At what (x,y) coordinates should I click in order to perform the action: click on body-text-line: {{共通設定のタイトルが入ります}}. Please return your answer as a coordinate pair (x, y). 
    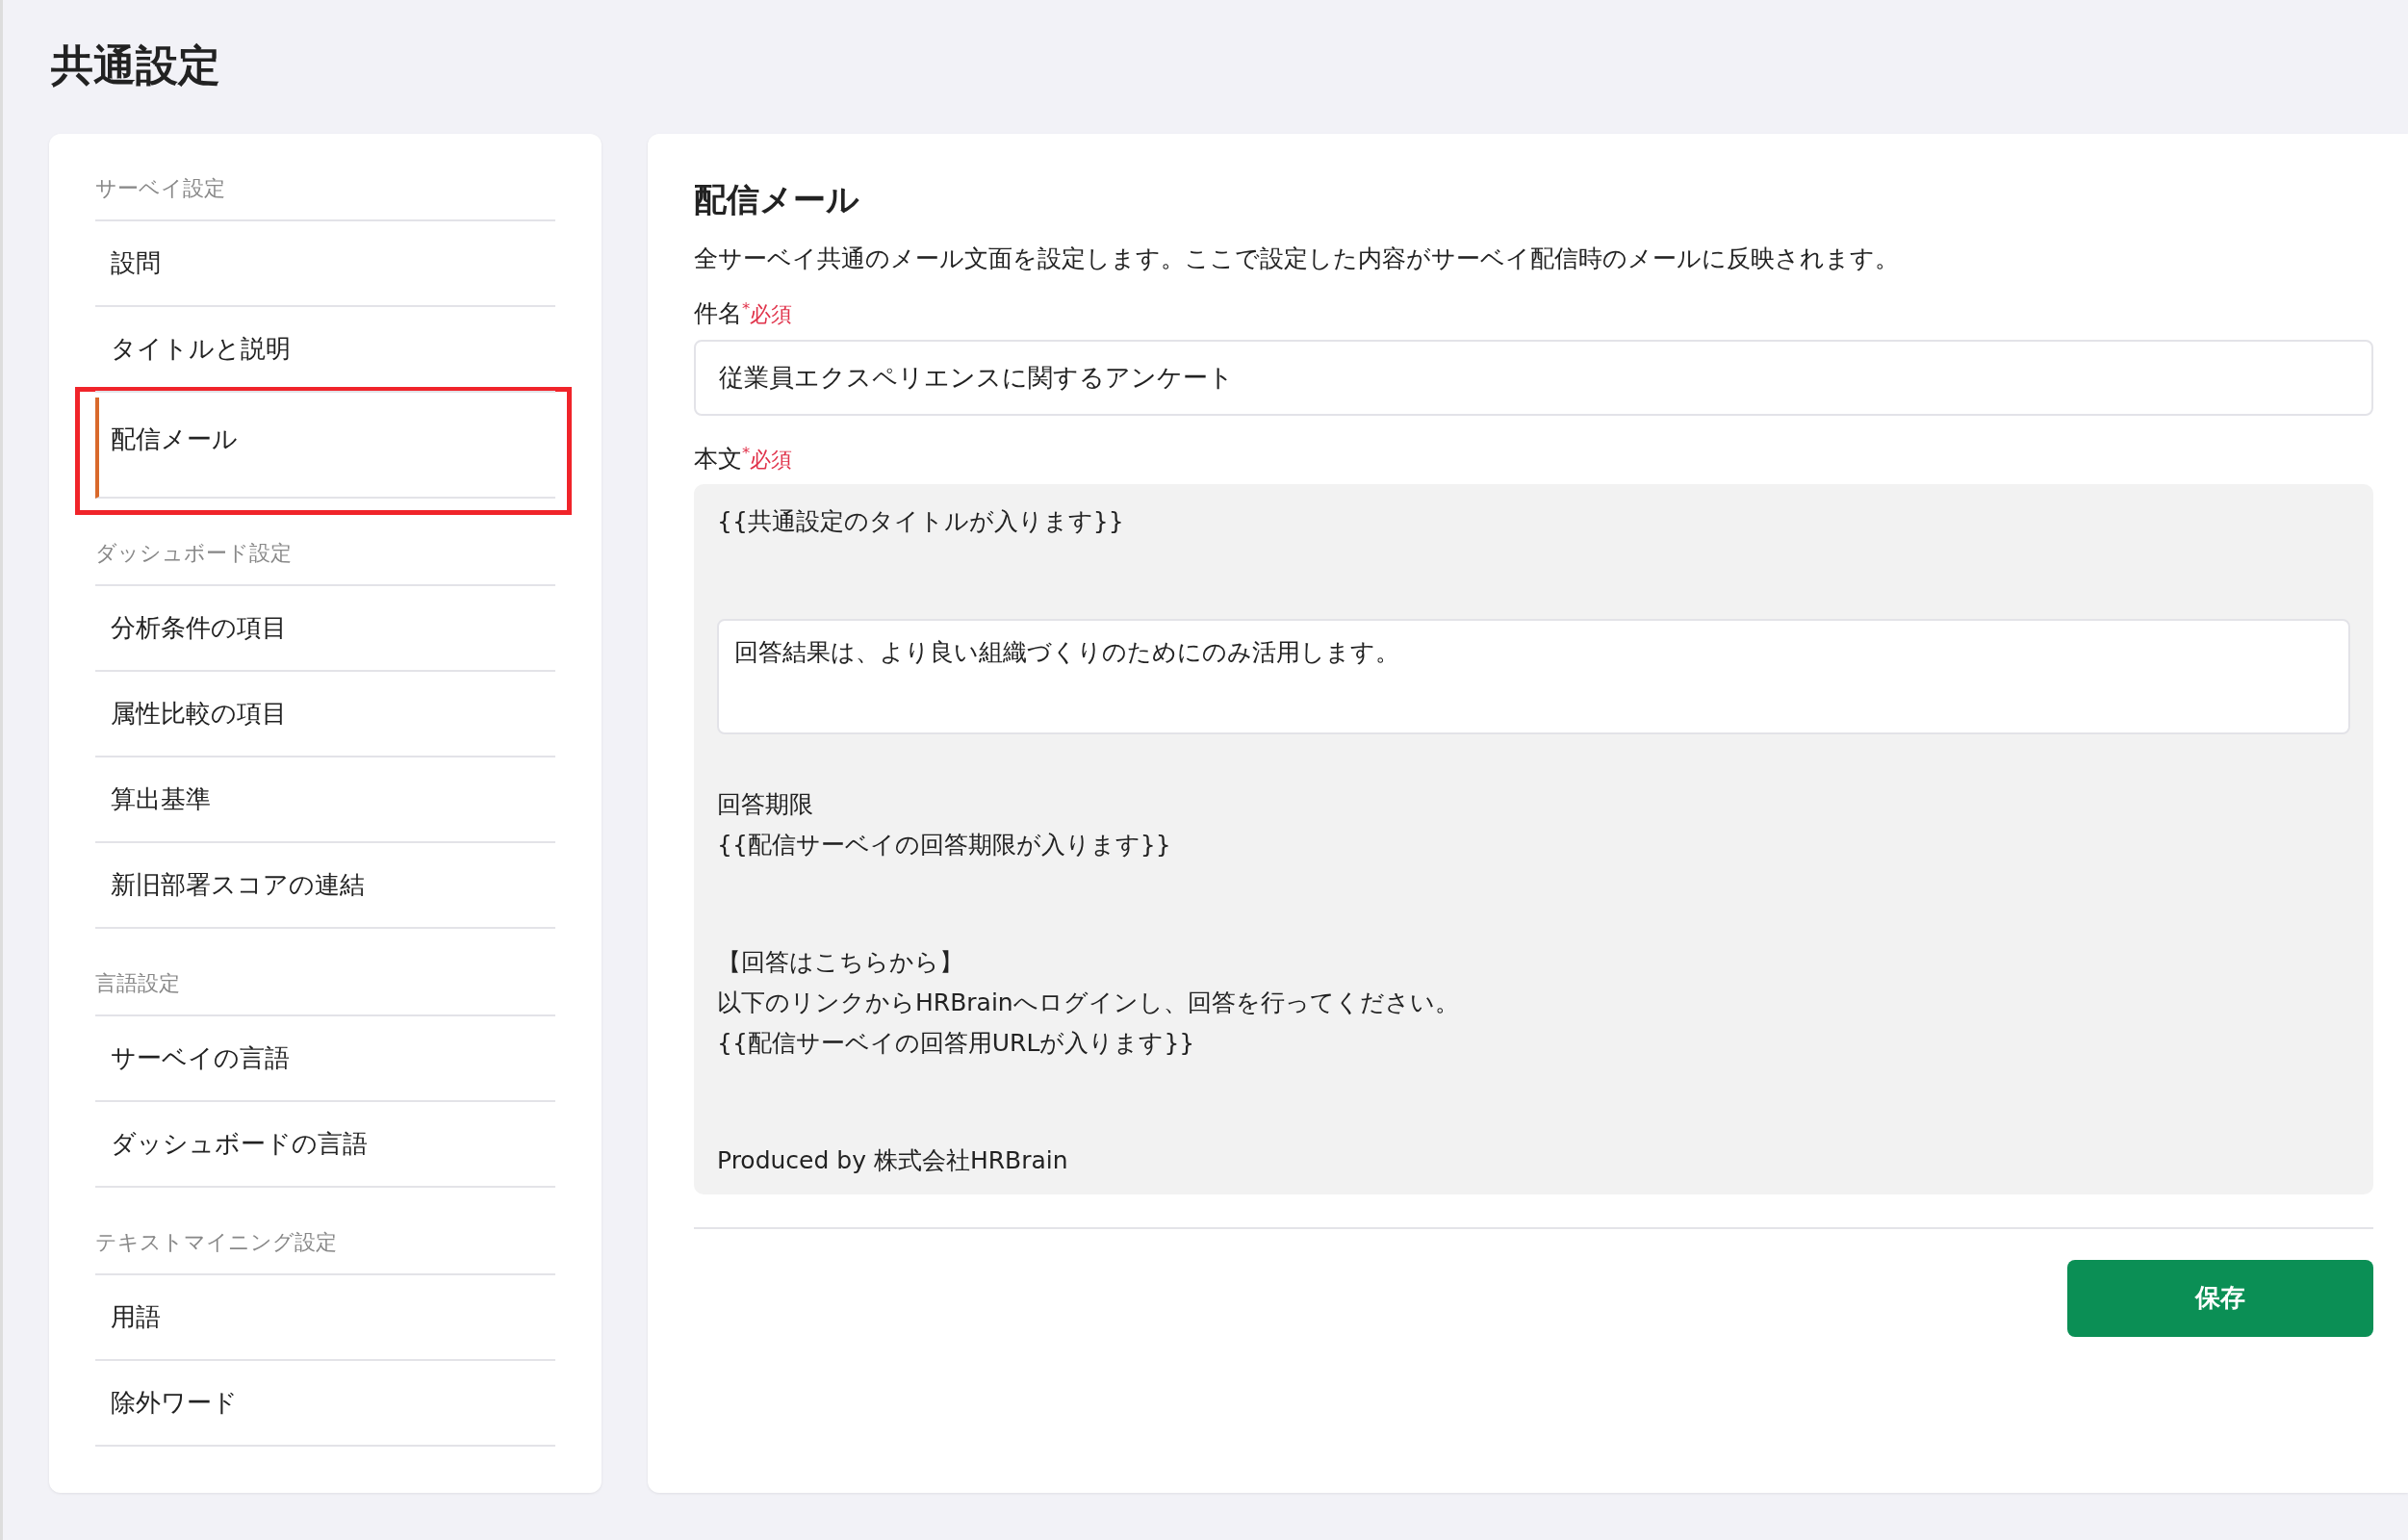
    Looking at the image, I should click on (921, 522).